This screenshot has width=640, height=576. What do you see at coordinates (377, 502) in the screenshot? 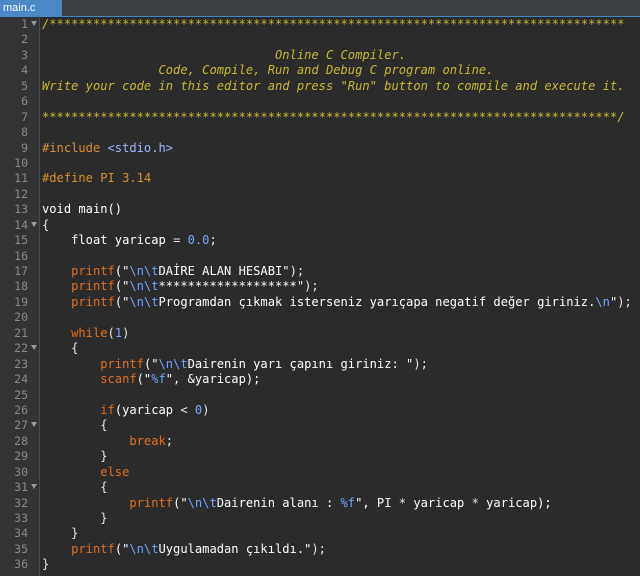
I see `code-token: ", PI` at bounding box center [377, 502].